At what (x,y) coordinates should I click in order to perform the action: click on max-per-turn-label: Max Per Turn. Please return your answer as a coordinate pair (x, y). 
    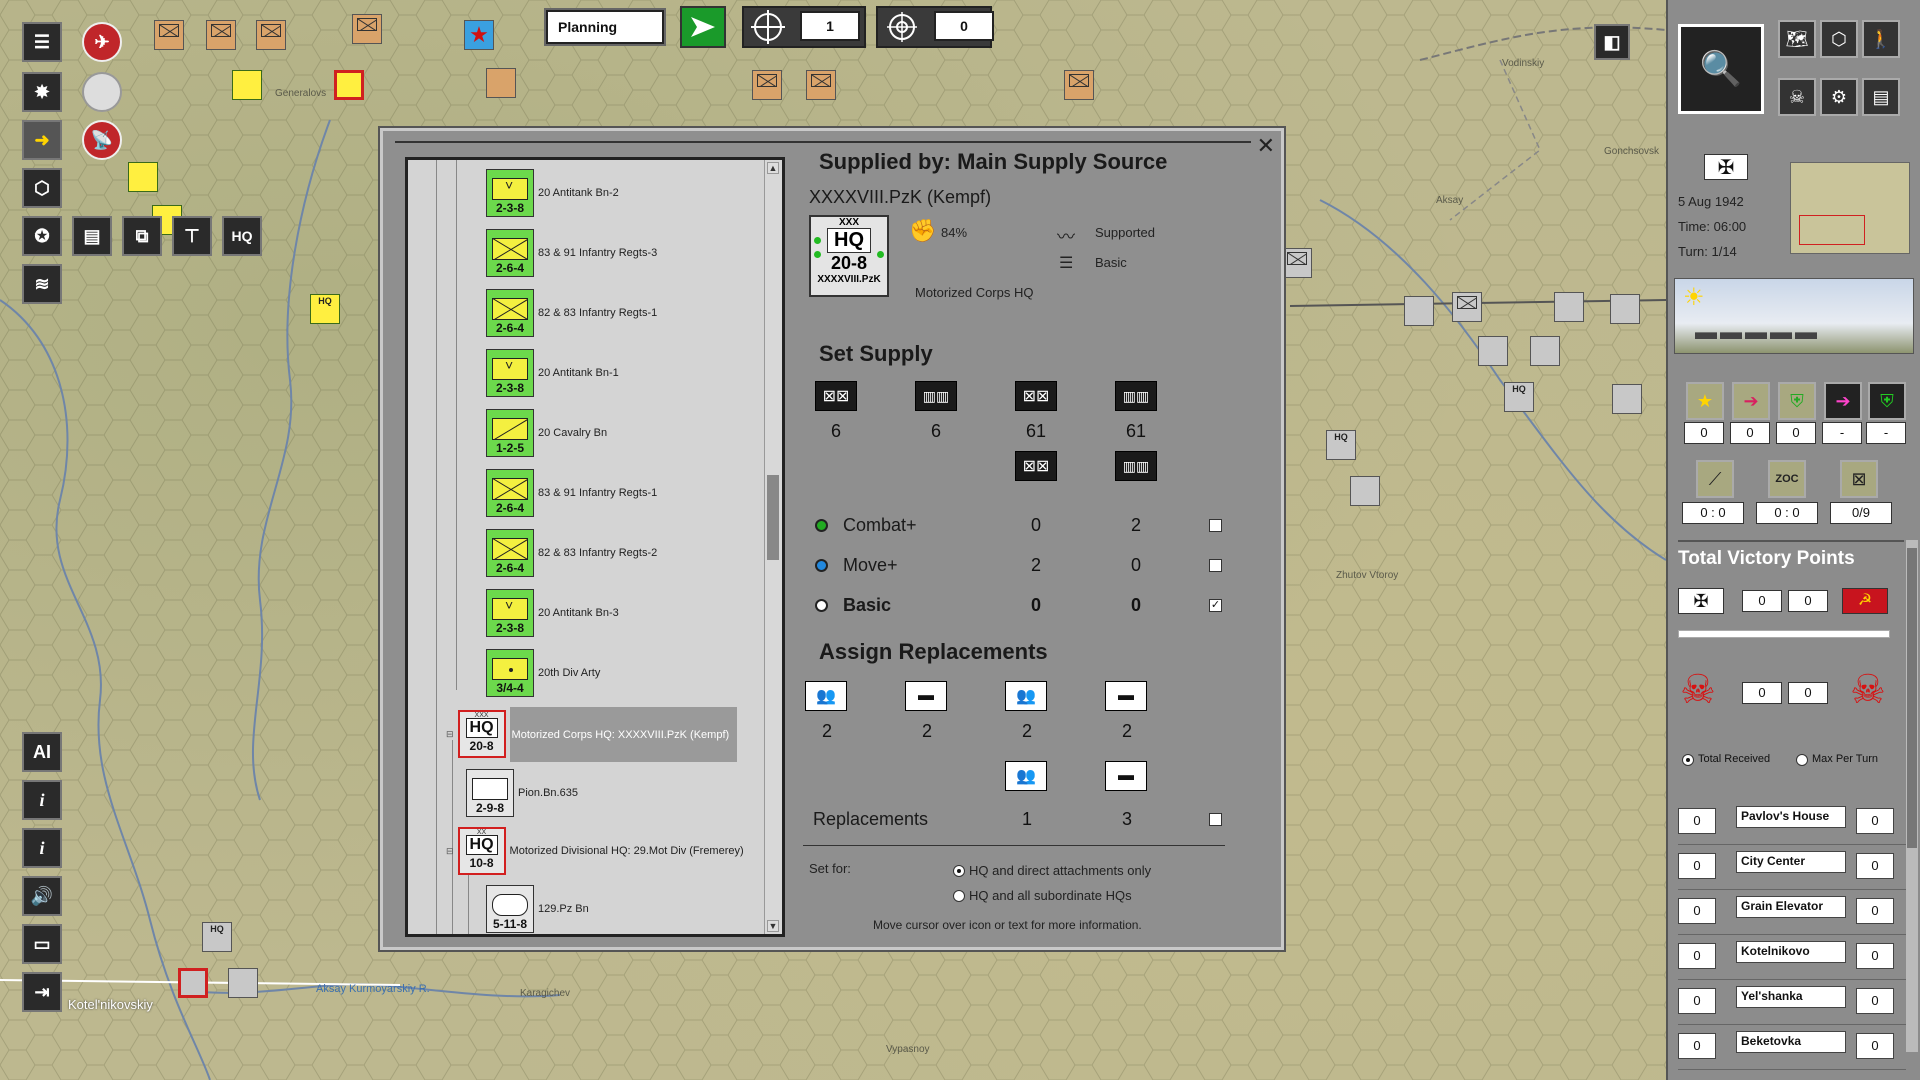
    Looking at the image, I should click on (1845, 759).